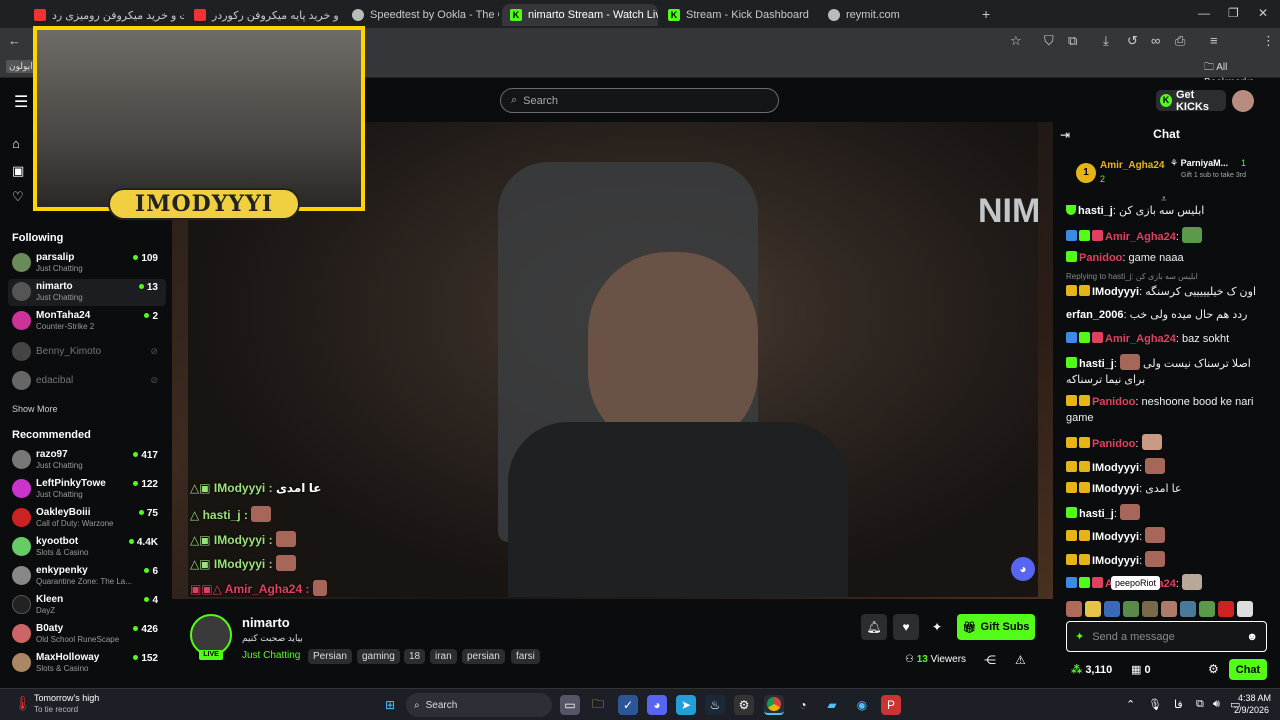  I want to click on minimize-icon: —, so click(1204, 13).